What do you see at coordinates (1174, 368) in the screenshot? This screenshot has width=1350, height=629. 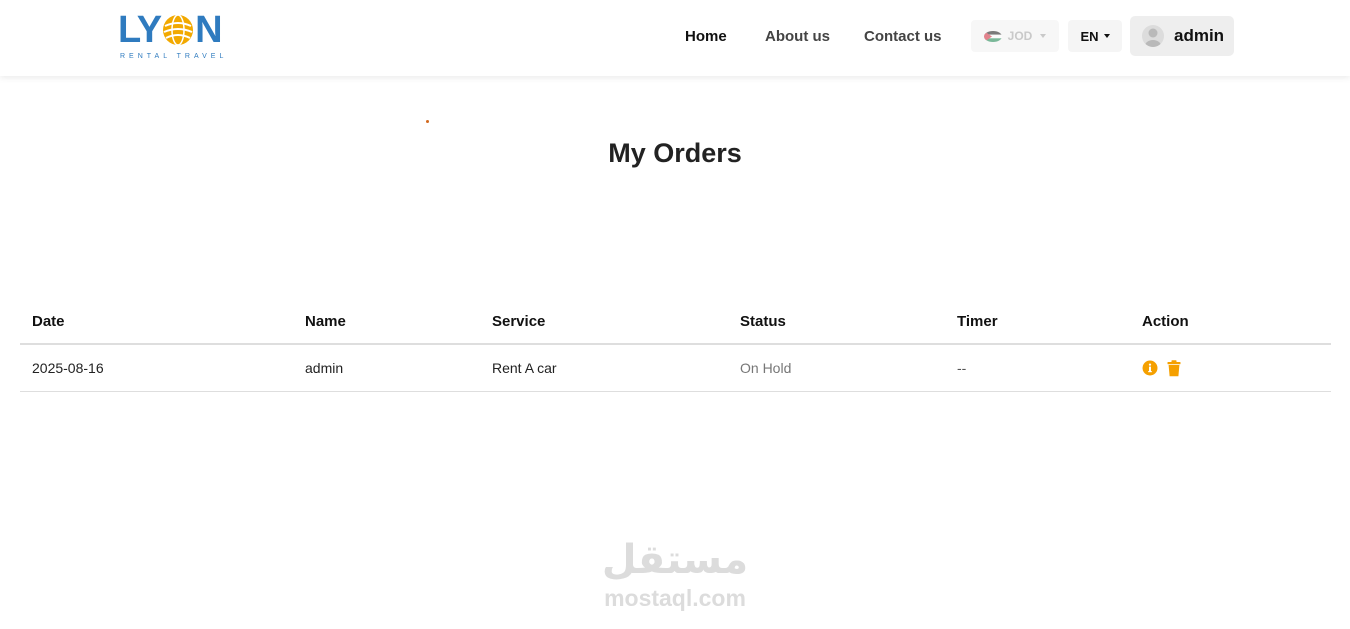 I see `trash-icon` at bounding box center [1174, 368].